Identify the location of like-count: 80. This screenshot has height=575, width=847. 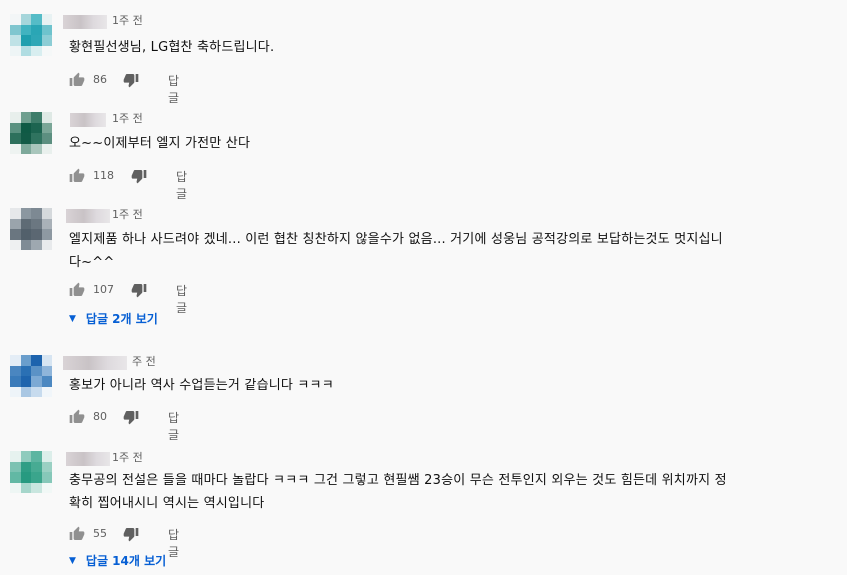
(100, 416).